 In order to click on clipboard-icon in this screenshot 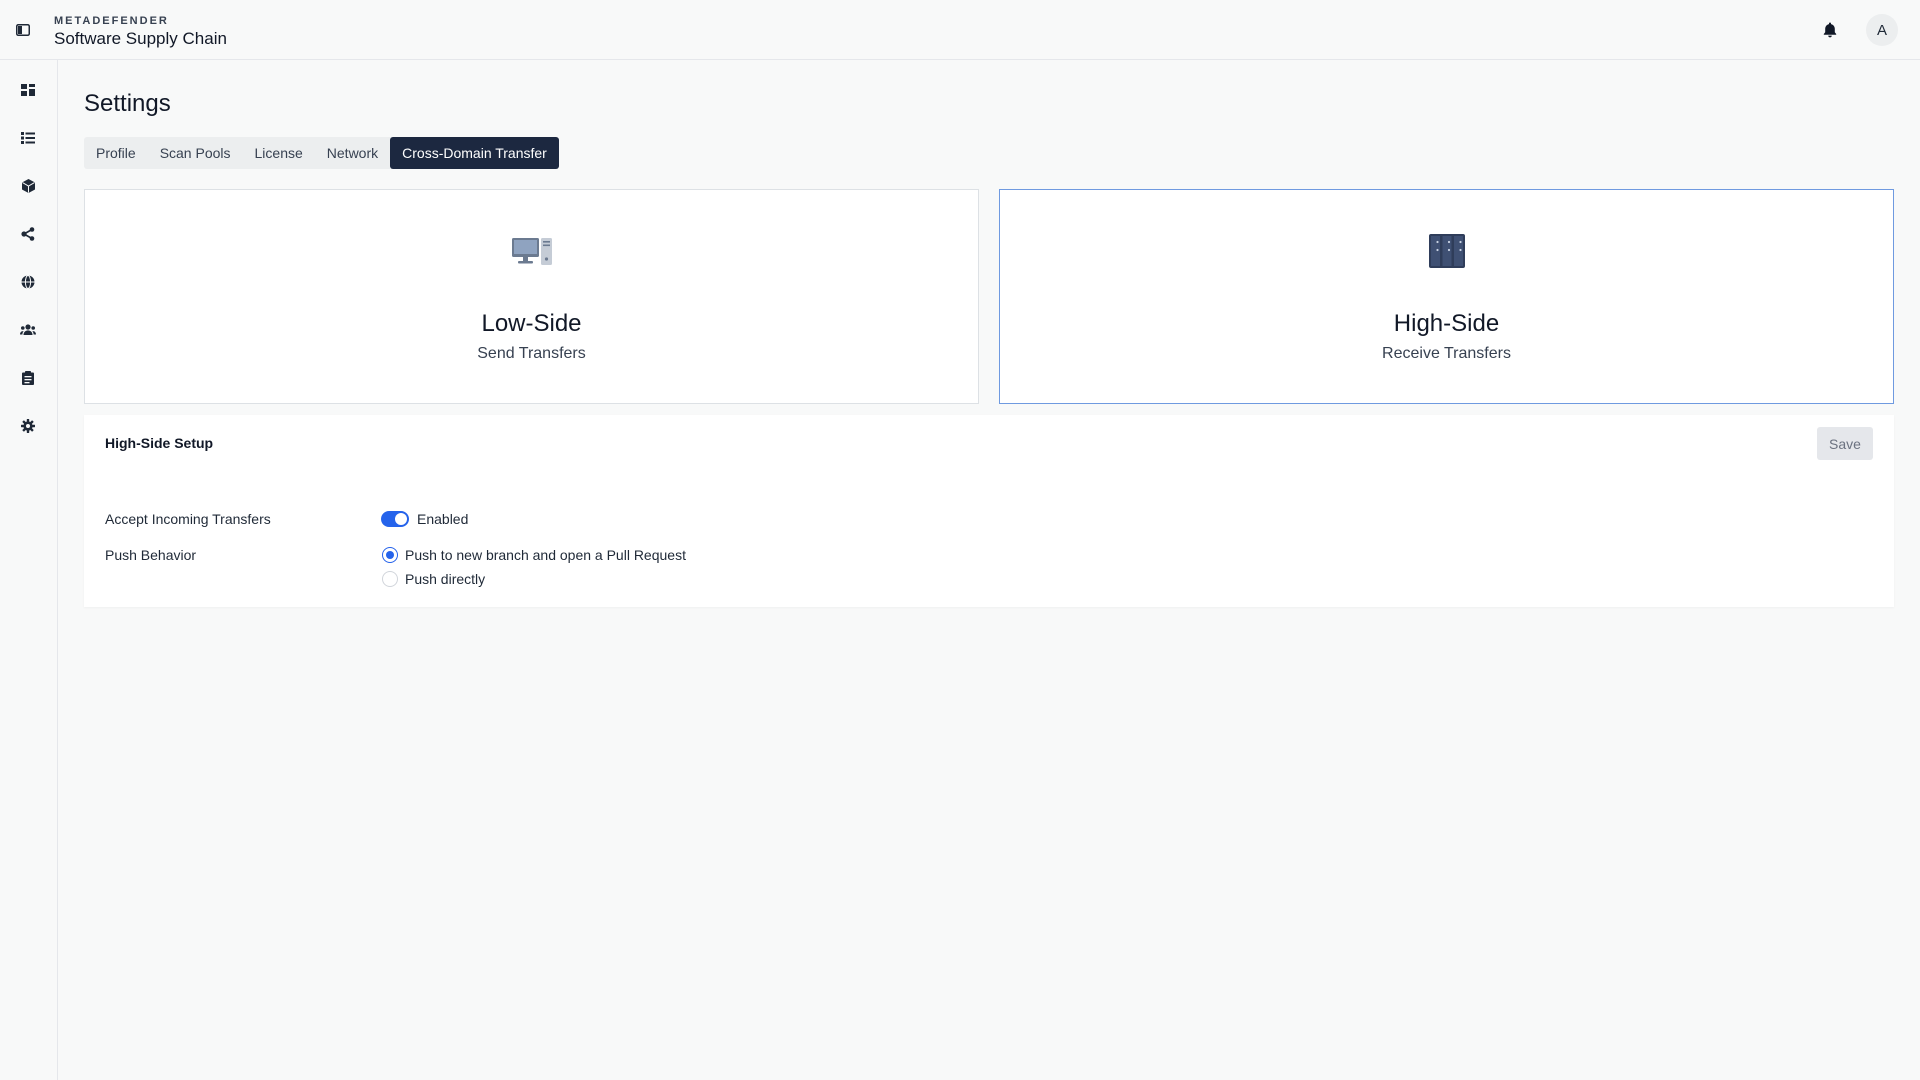, I will do `click(28, 378)`.